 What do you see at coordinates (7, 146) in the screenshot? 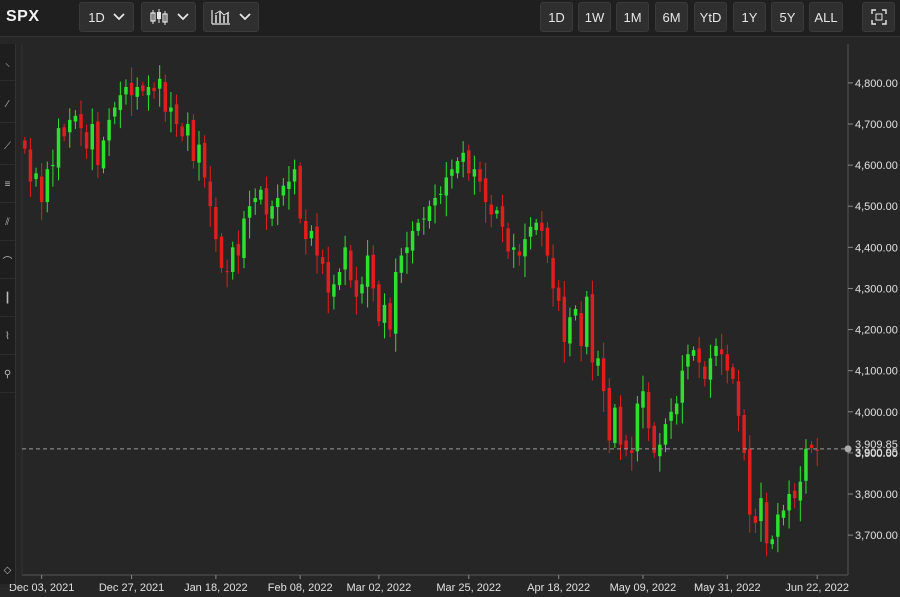
I see `trend-tool-icon: ⟋` at bounding box center [7, 146].